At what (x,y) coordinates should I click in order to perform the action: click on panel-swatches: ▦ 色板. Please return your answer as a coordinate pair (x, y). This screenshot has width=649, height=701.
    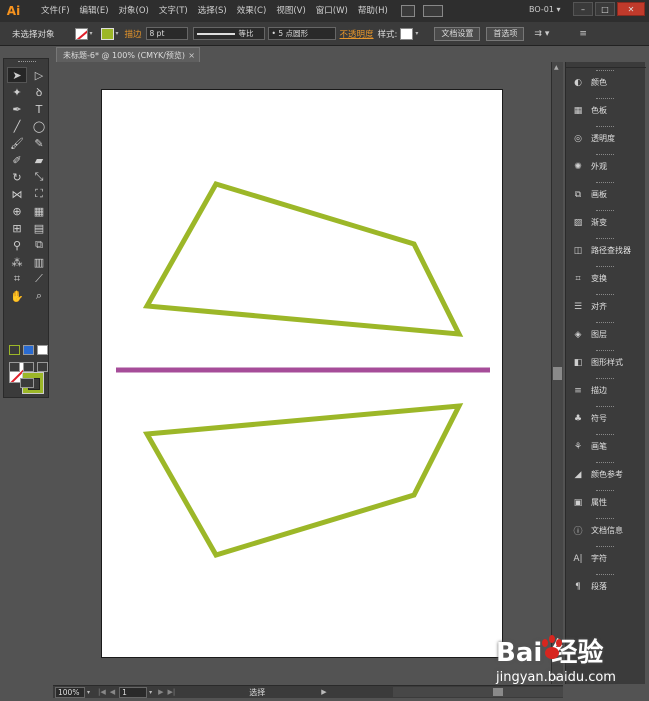
    Looking at the image, I should click on (606, 110).